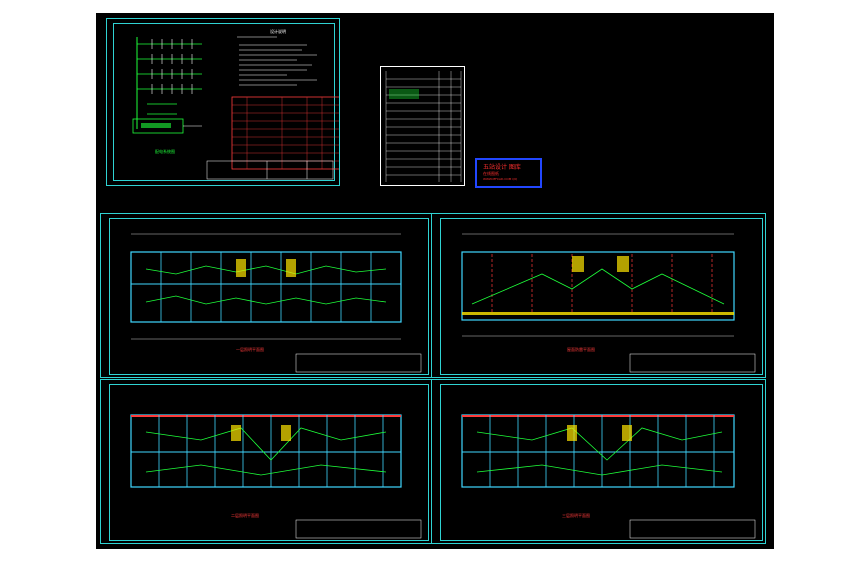 This screenshot has width=867, height=562. I want to click on plan-caption-4: 三层照明平面图, so click(576, 515).